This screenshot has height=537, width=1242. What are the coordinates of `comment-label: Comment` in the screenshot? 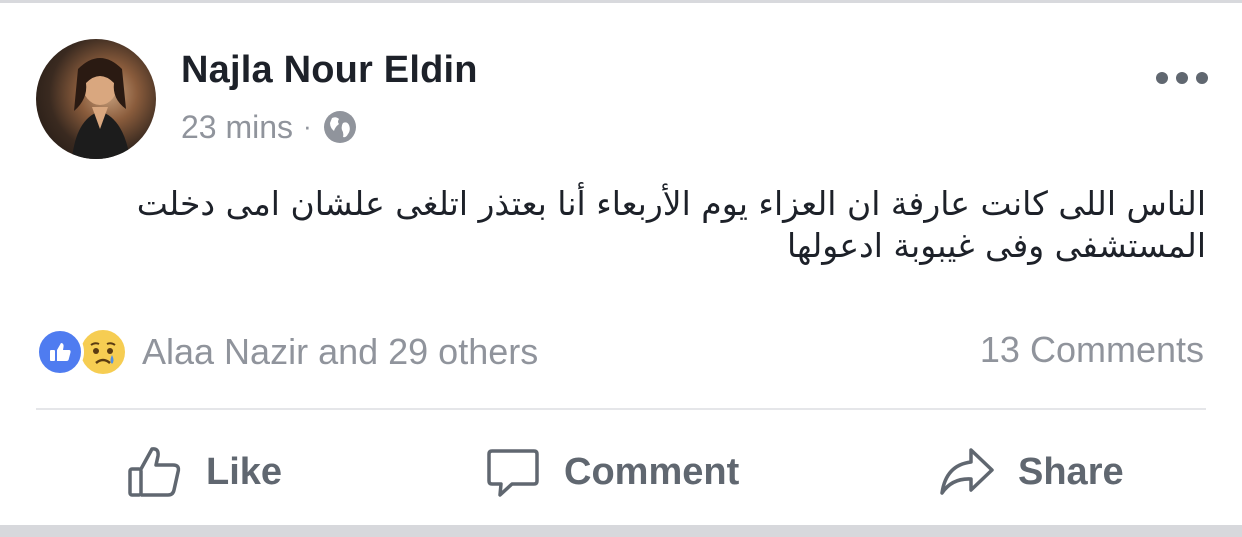 It's located at (652, 471).